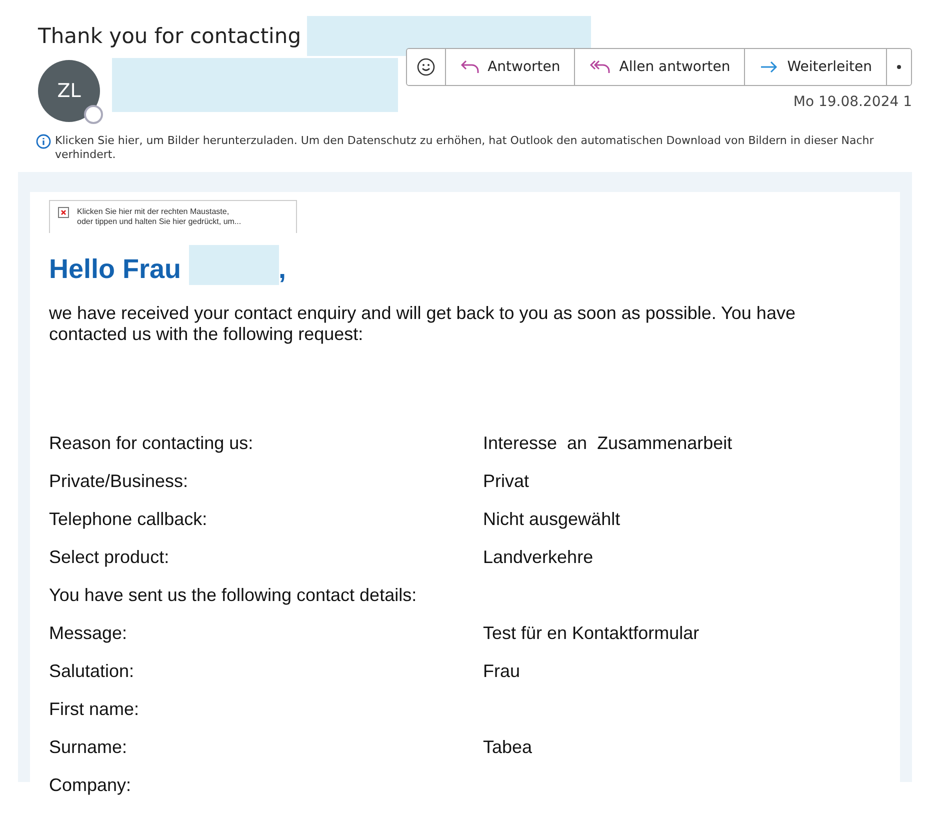 The width and height of the screenshot is (929, 832). What do you see at coordinates (63, 212) in the screenshot?
I see `broken-image-icon` at bounding box center [63, 212].